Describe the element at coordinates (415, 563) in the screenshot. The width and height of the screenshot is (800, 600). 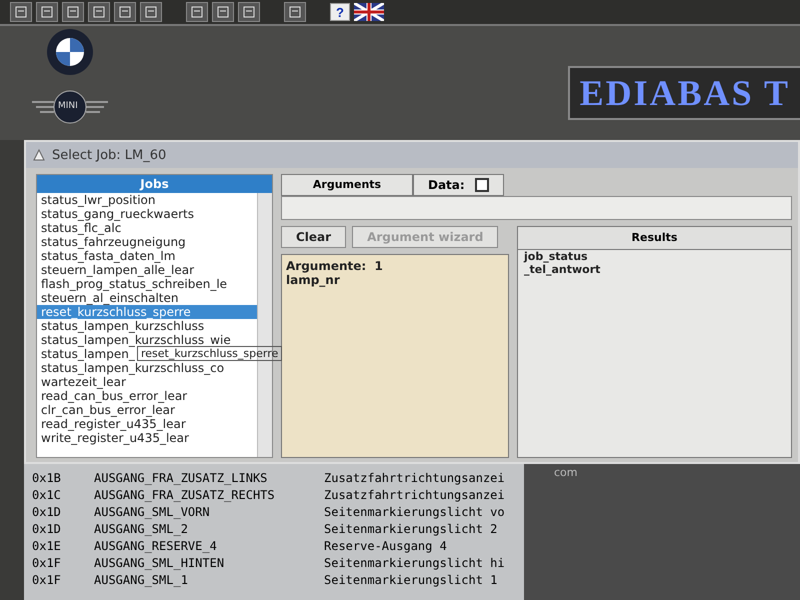
I see `table-cell-text: Seitenmarkierungslicht hi` at that location.